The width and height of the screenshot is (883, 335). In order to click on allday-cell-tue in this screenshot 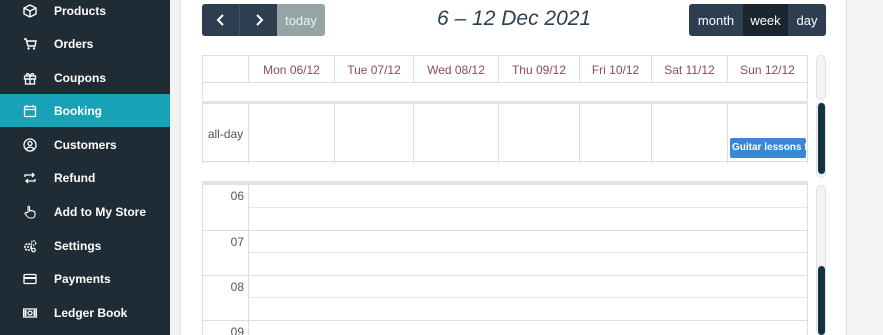, I will do `click(373, 134)`.